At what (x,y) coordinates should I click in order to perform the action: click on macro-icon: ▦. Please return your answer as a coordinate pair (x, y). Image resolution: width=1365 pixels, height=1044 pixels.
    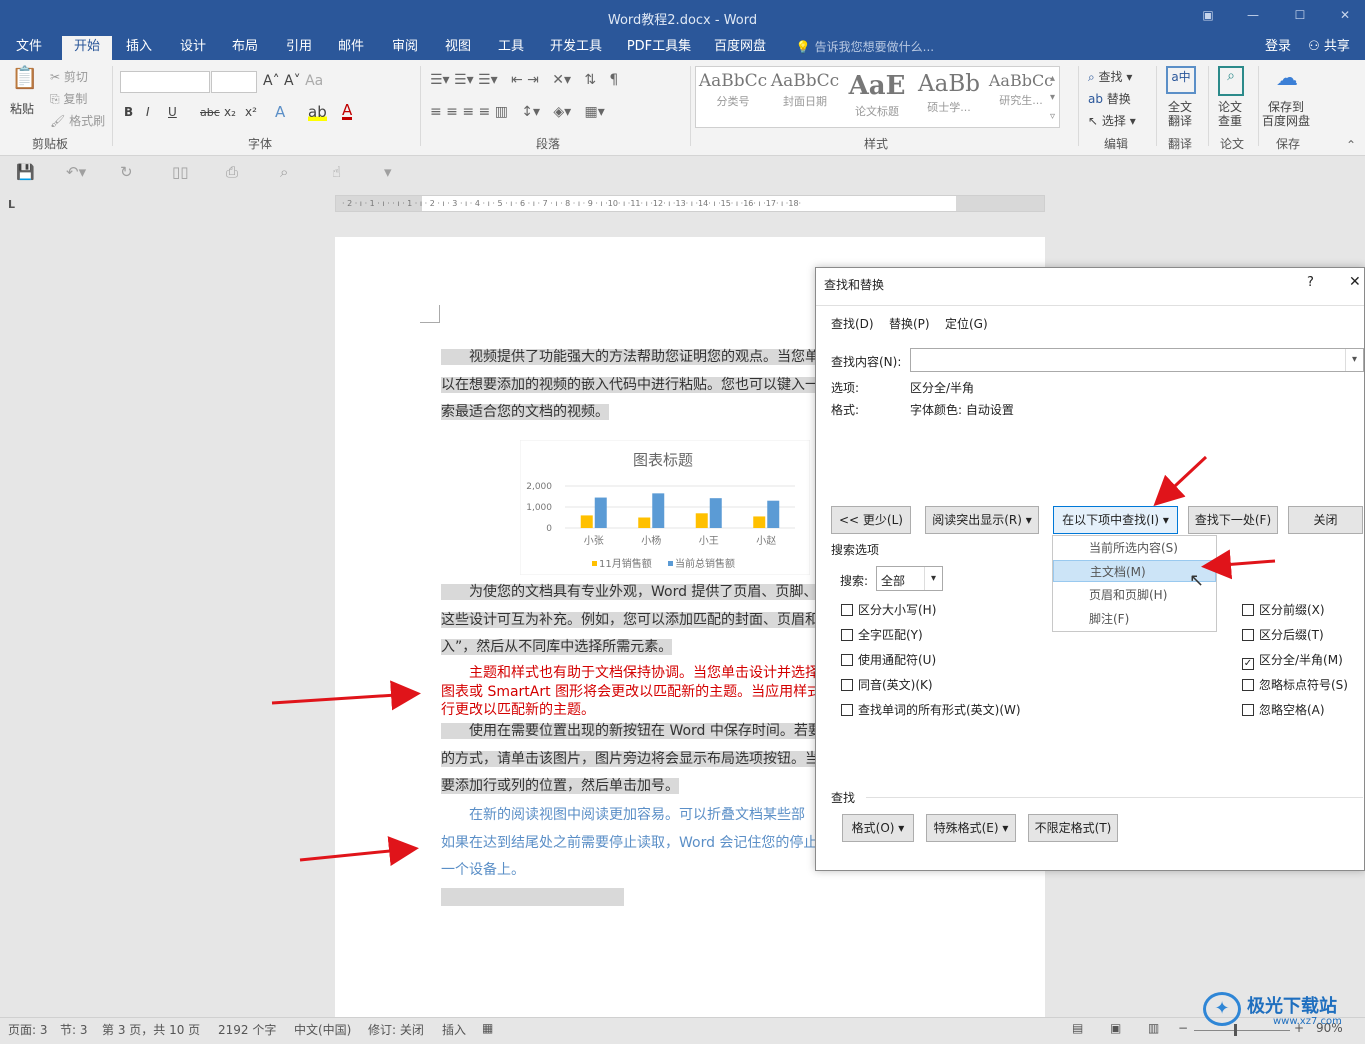
    Looking at the image, I should click on (487, 1028).